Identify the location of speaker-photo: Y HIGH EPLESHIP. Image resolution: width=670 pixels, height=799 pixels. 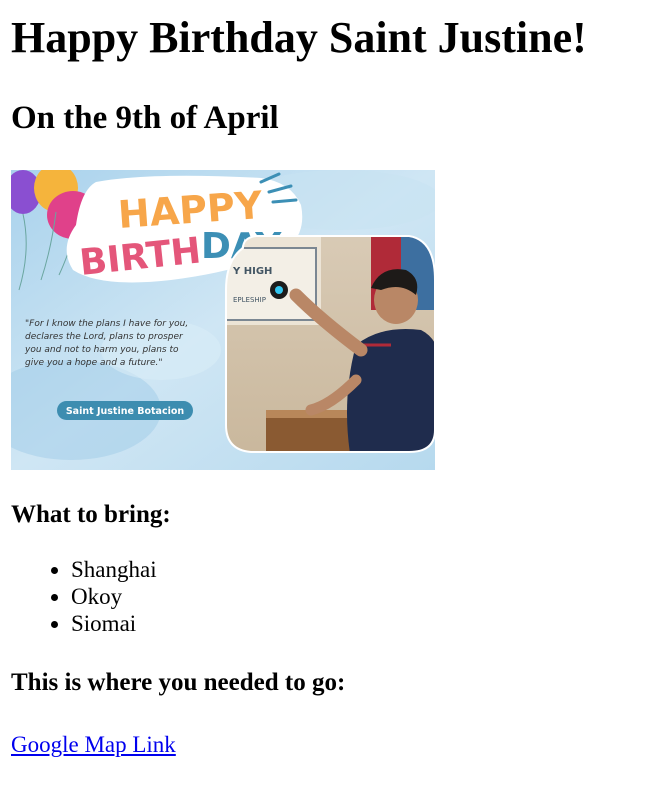
(330, 344).